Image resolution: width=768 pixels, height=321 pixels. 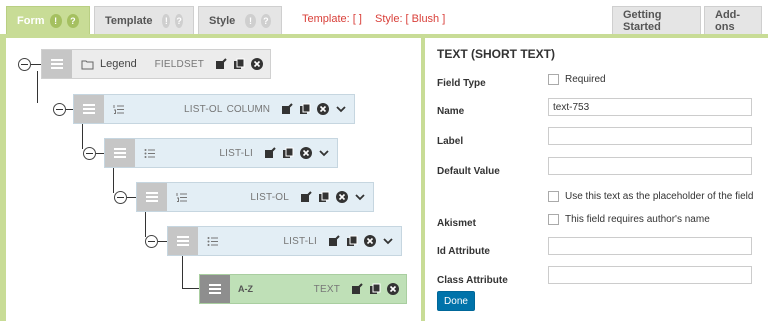 I want to click on tab-form: Form ! ?, so click(x=48, y=20).